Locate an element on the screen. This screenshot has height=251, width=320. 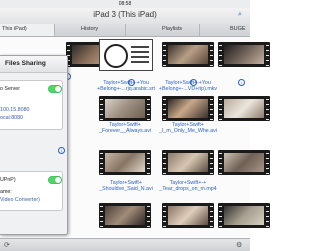
server-label: o Server is located at coordinates (10, 89).